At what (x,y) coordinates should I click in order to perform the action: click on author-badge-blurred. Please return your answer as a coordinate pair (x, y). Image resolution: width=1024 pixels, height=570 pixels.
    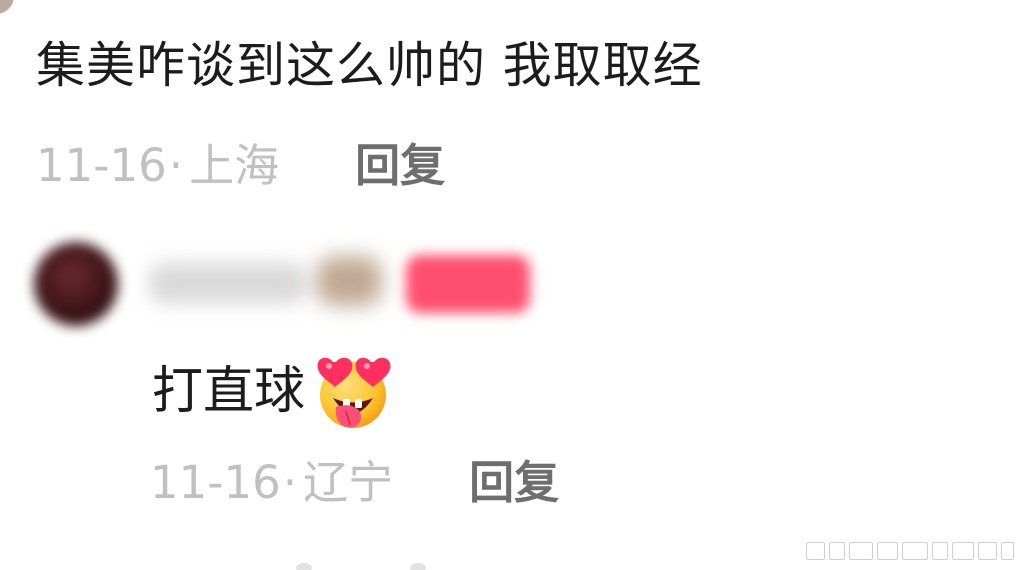
    Looking at the image, I should click on (468, 284).